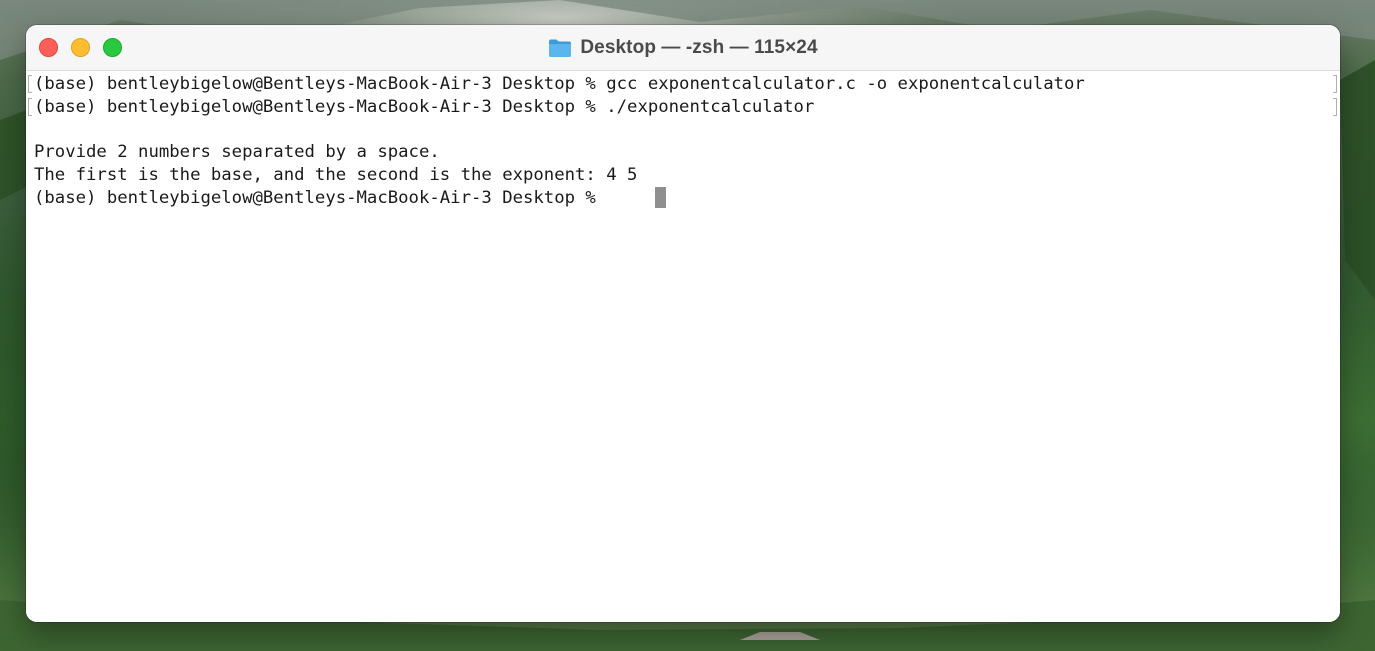 This screenshot has width=1375, height=651. I want to click on terminal-line: Provide 2 numbers separated by a space., so click(237, 152).